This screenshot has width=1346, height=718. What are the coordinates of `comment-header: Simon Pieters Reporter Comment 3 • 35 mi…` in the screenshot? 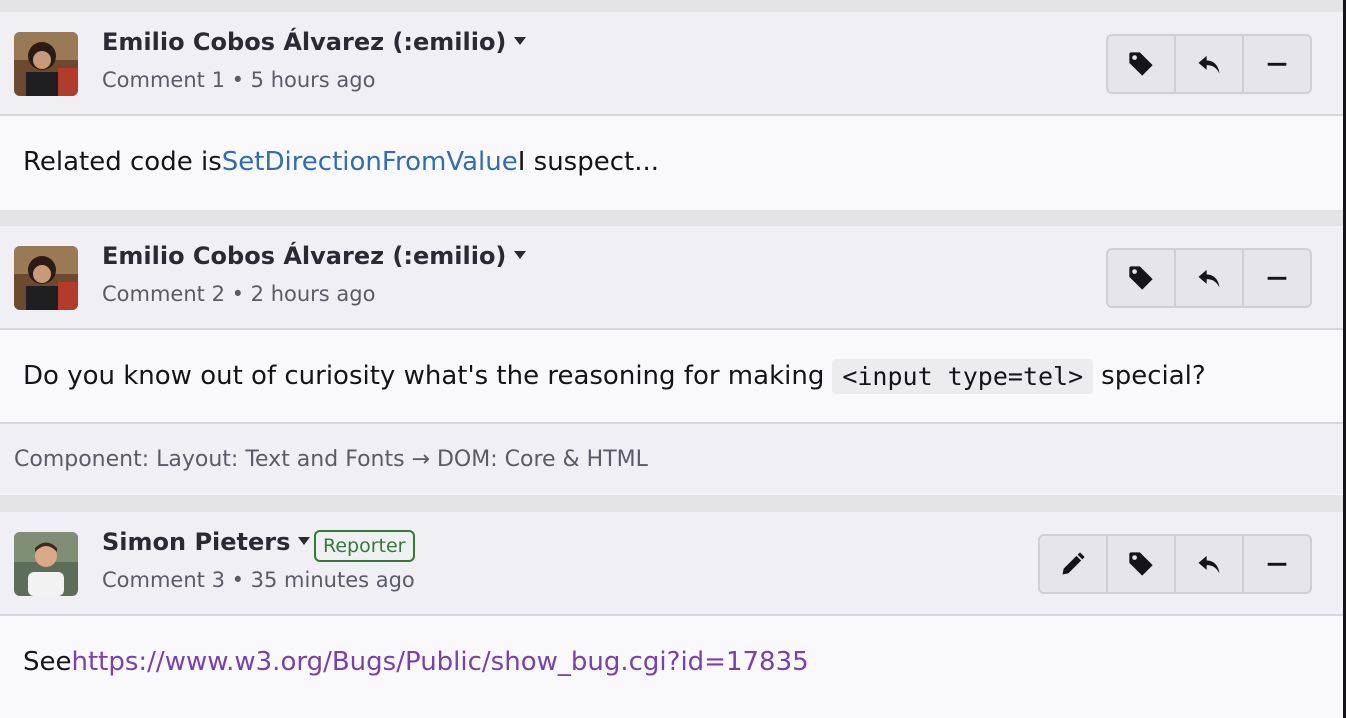 It's located at (671, 564).